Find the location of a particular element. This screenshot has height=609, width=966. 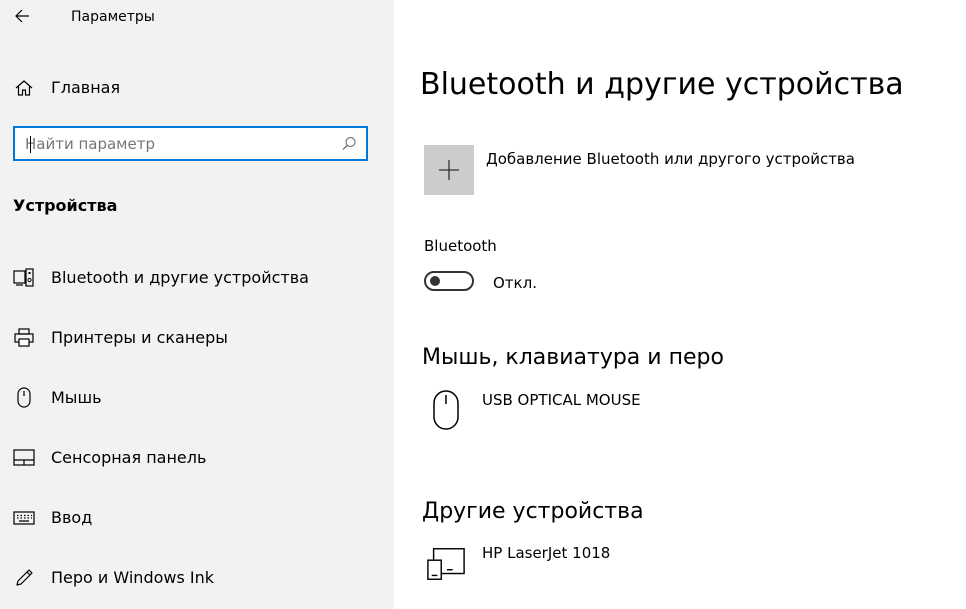

mouse-keyboard-pen-heading: Мышь, клавиатура и перо is located at coordinates (573, 357).